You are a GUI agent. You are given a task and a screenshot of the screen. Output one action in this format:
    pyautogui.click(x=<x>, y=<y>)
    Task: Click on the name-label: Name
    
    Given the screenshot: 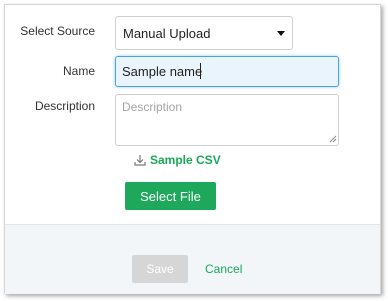 What is the action you would take?
    pyautogui.click(x=78, y=71)
    